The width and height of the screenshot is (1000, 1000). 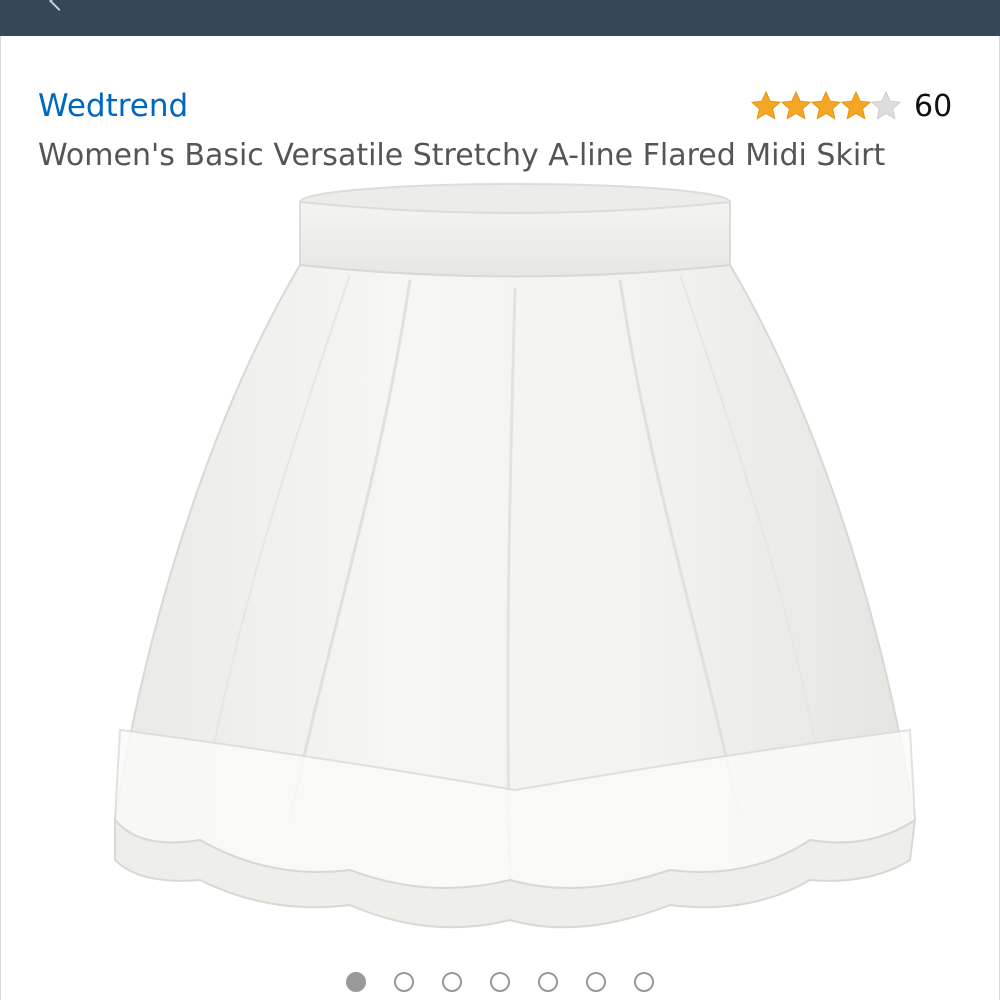 What do you see at coordinates (515, 239) in the screenshot?
I see `waistband` at bounding box center [515, 239].